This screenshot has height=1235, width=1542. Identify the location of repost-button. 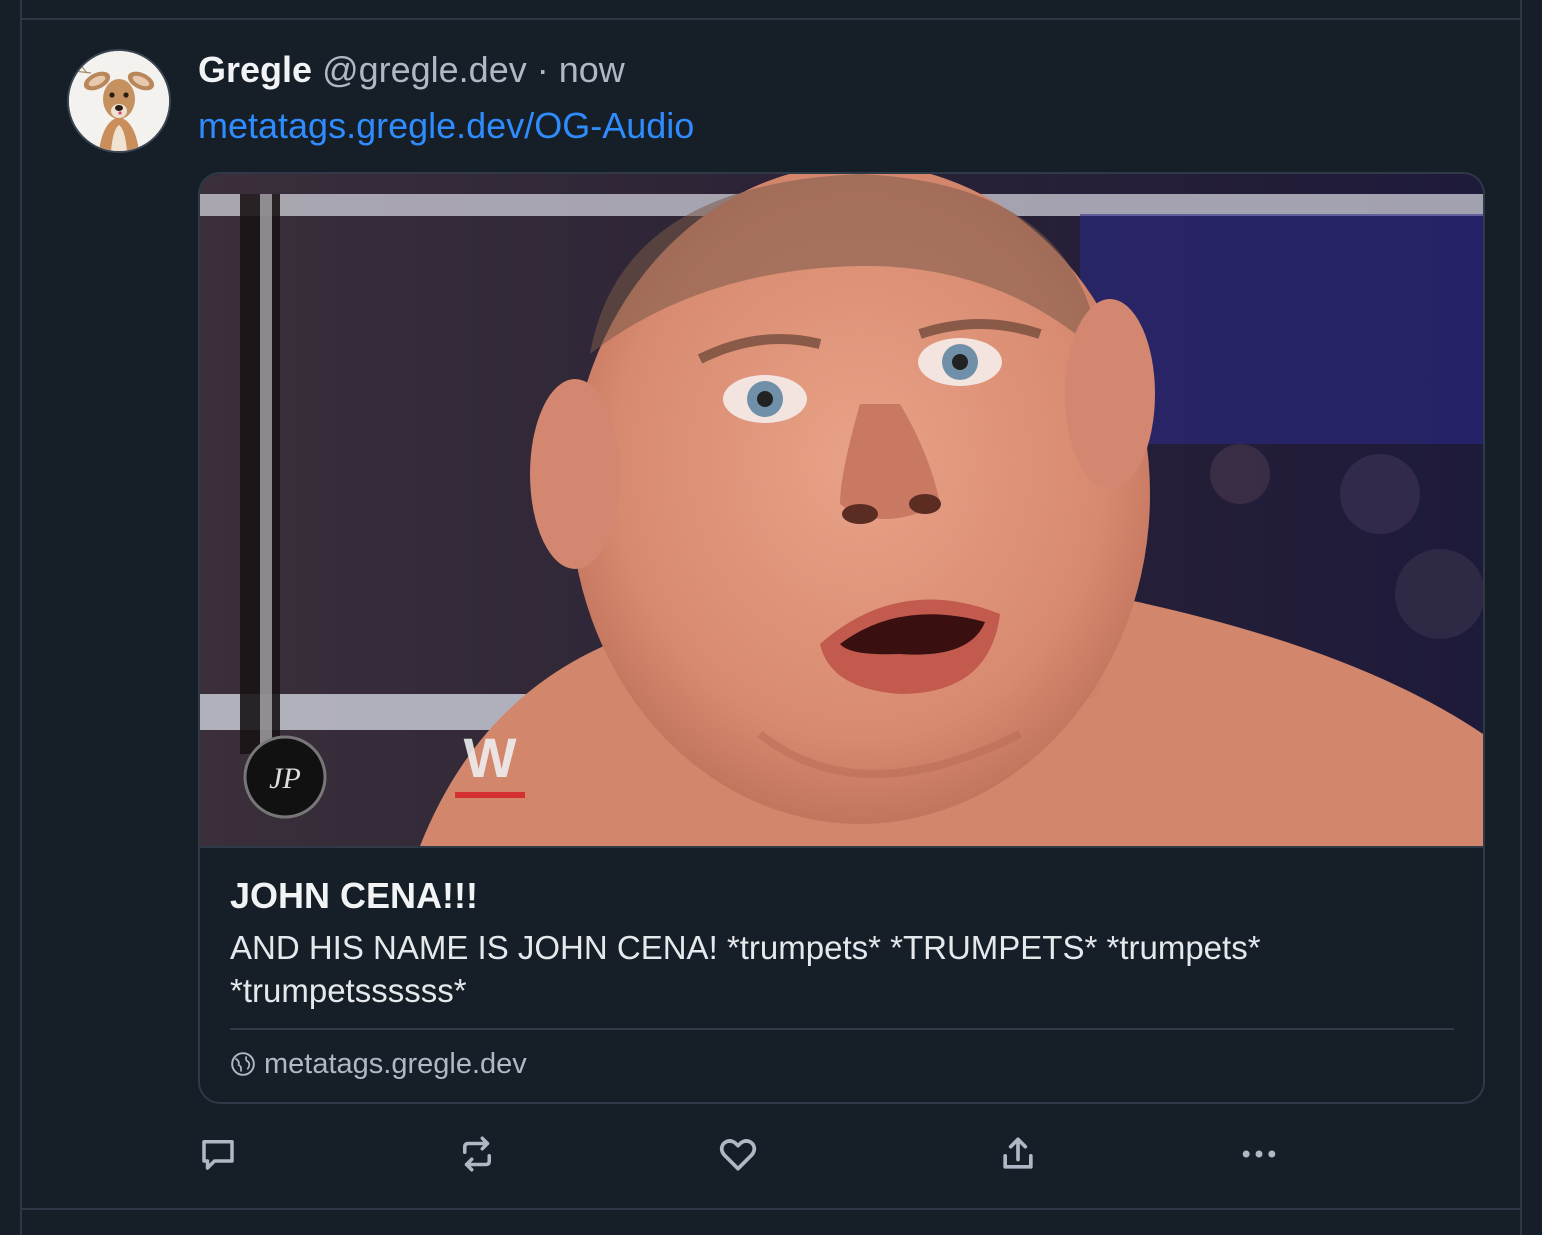
(477, 1154).